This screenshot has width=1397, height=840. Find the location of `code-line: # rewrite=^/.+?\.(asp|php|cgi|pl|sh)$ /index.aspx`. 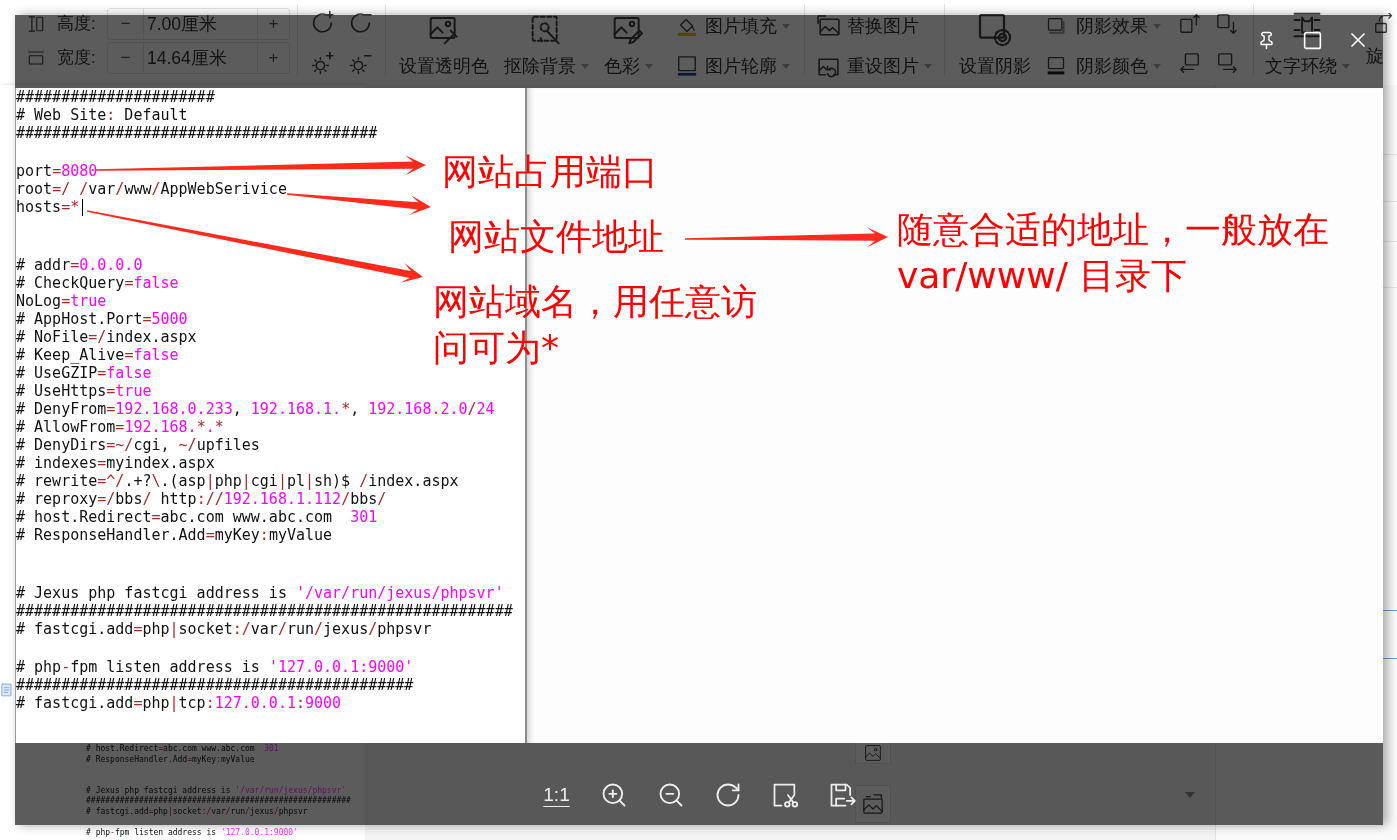

code-line: # rewrite=^/.+?\.(asp|php|cgi|pl|sh)$ /index.aspx is located at coordinates (237, 481).